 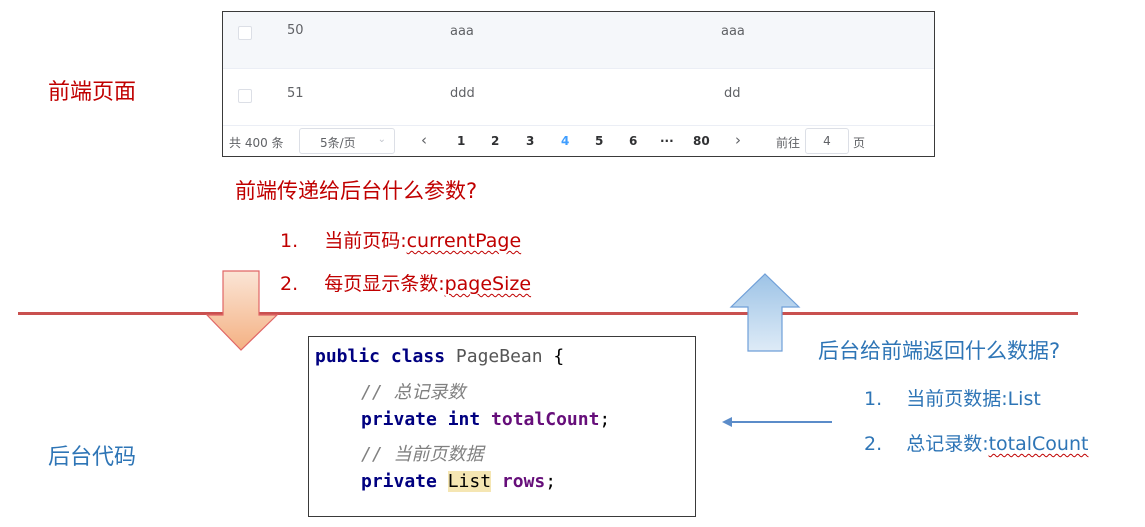 What do you see at coordinates (426, 419) in the screenshot?
I see `keyword: private int` at bounding box center [426, 419].